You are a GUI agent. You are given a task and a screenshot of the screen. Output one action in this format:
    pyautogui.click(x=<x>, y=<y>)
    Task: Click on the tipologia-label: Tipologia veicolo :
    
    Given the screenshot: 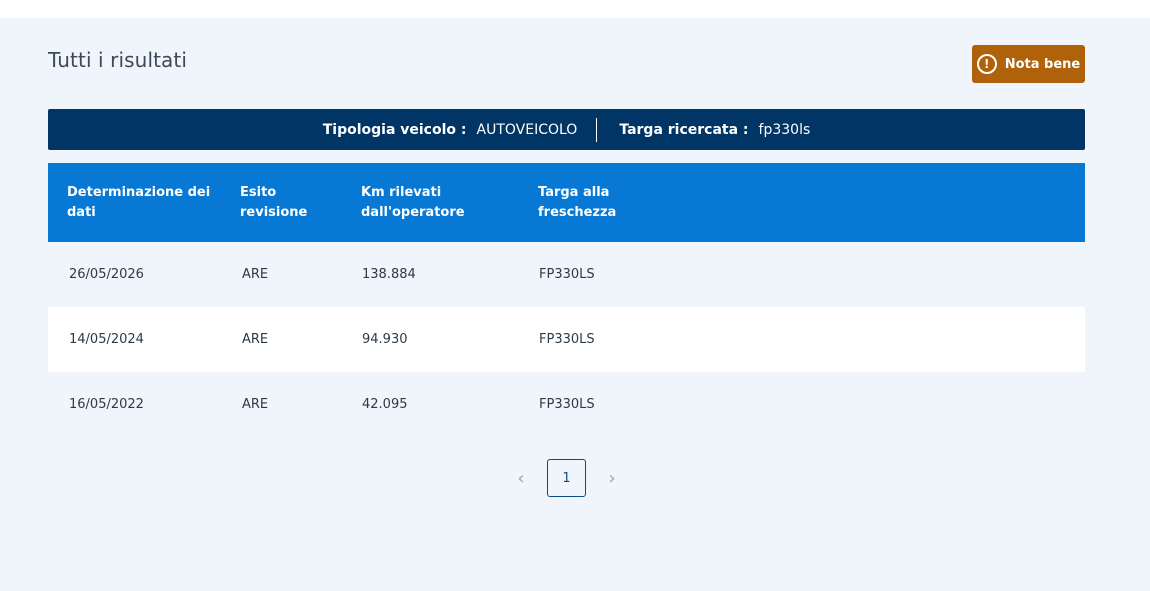 What is the action you would take?
    pyautogui.click(x=394, y=129)
    